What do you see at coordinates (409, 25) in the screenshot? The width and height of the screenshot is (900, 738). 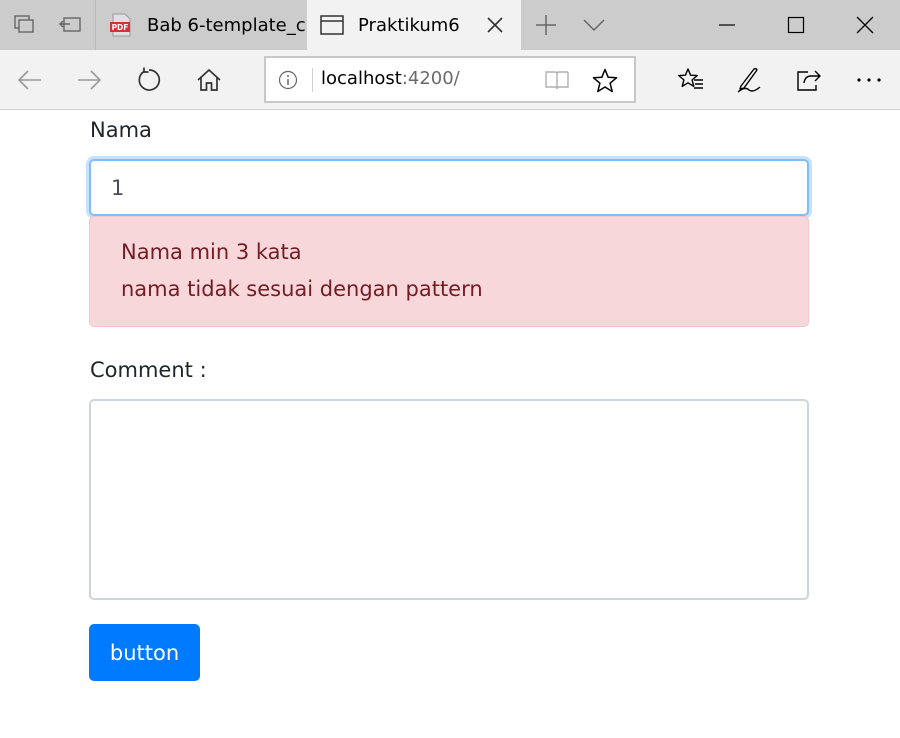 I see `tab-title: Praktikum6` at bounding box center [409, 25].